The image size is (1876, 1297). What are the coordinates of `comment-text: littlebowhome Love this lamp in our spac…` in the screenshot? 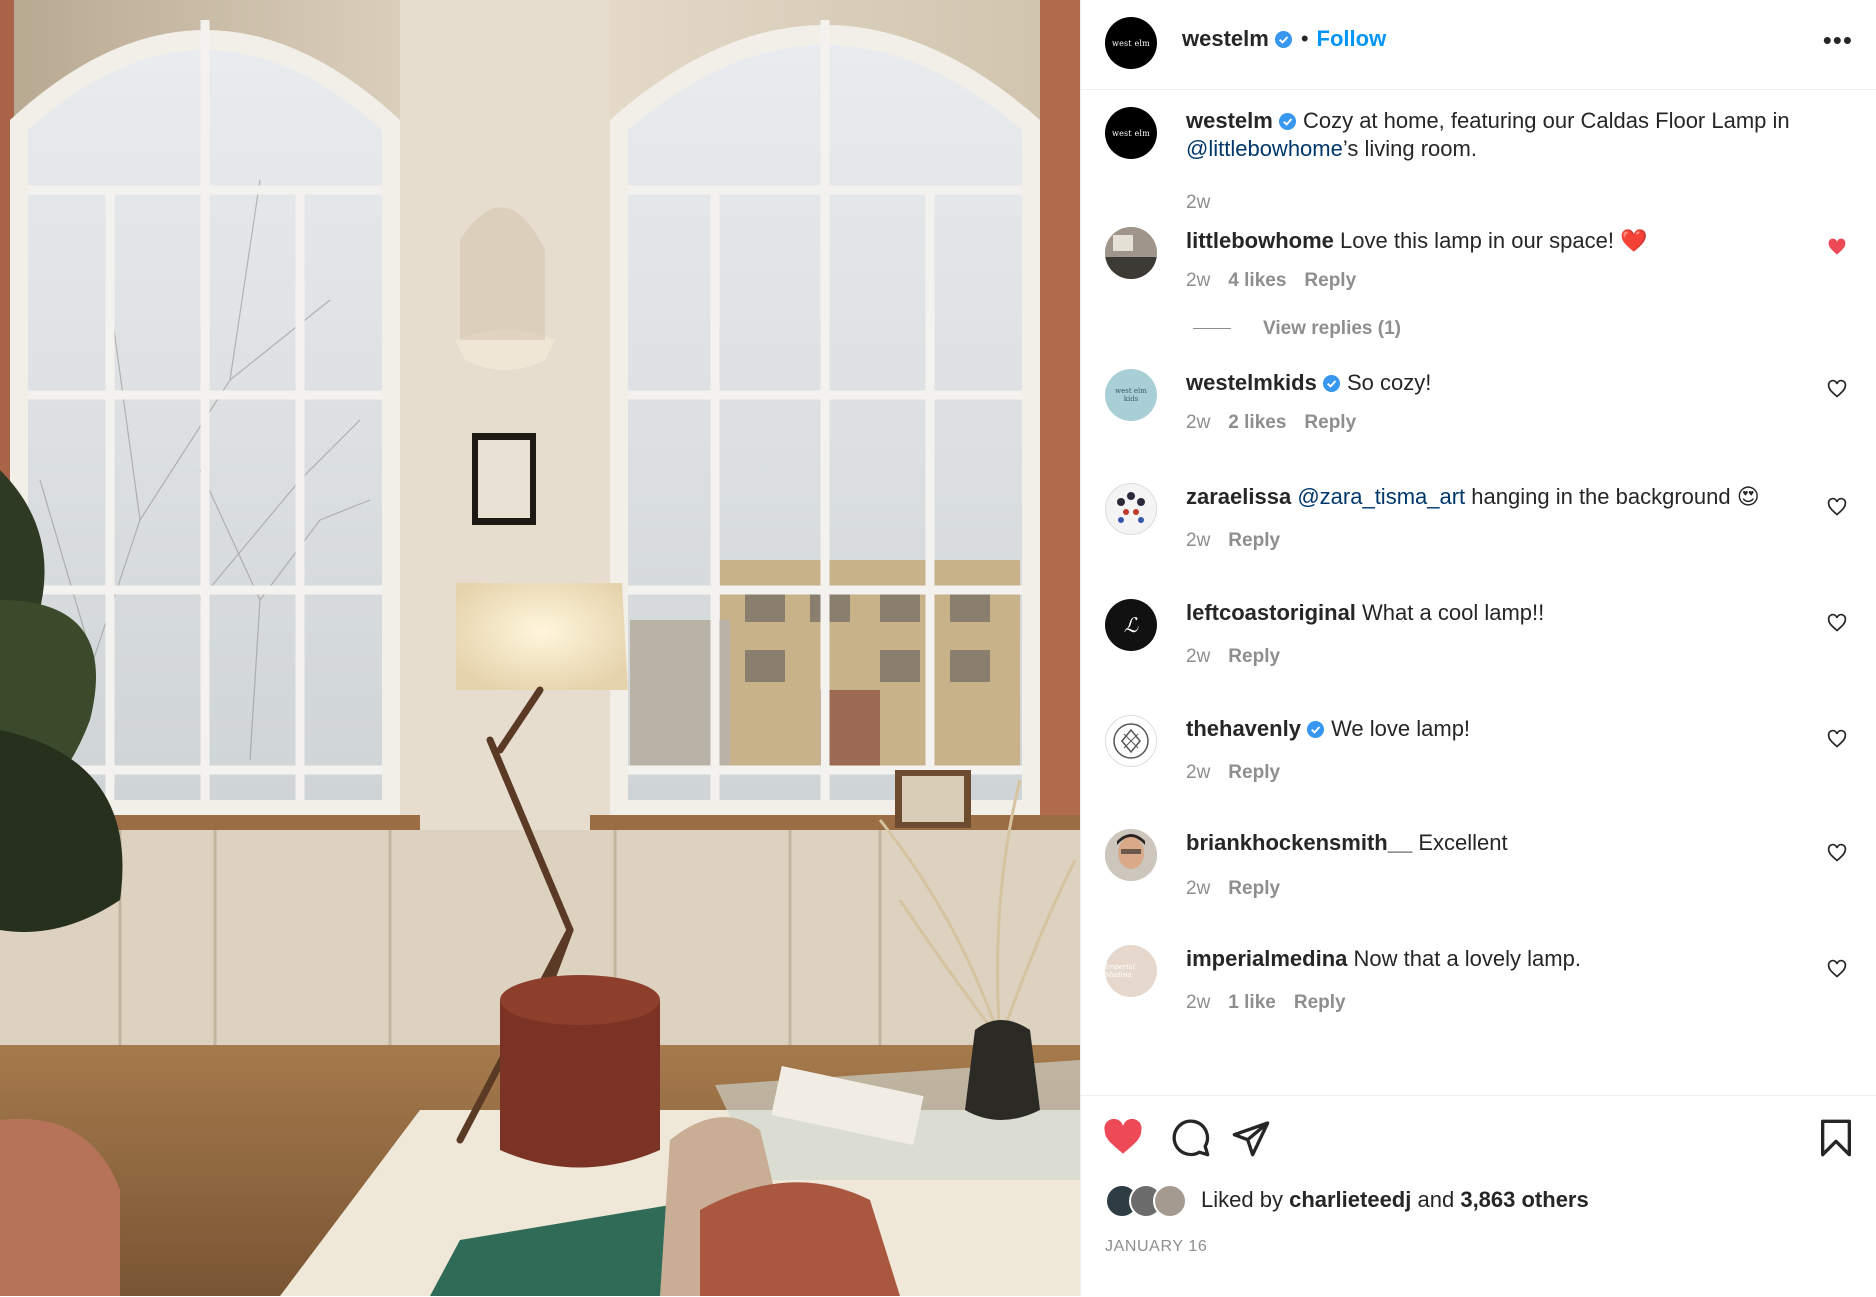 It's located at (1496, 241).